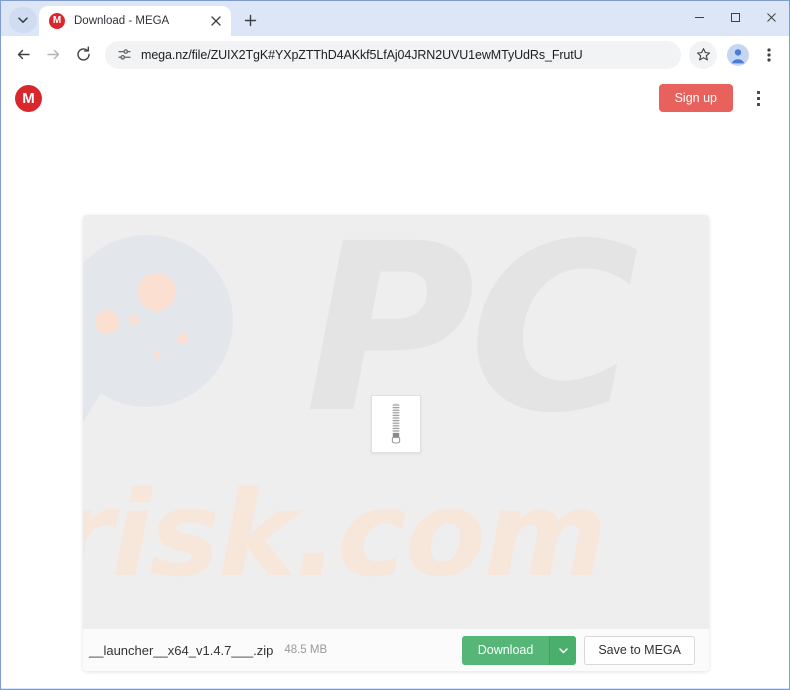 This screenshot has height=690, width=790. I want to click on file-name: __launcher__x64_v1.4.7___.zip, so click(181, 650).